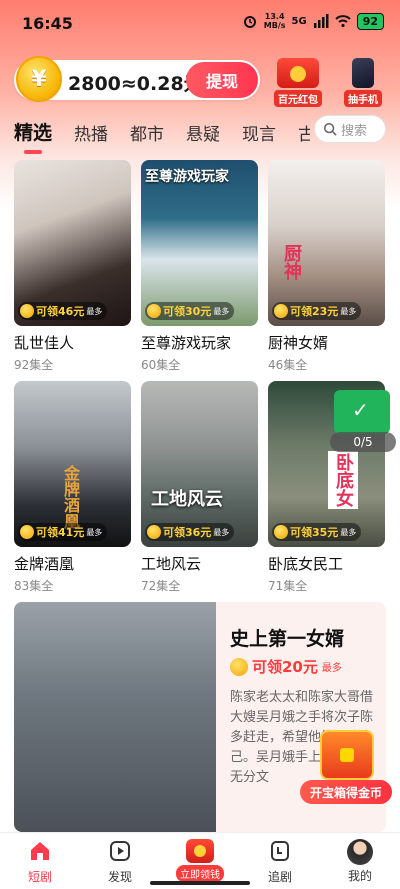 The image size is (400, 889). Describe the element at coordinates (161, 586) in the screenshot. I see `episode-count: 72集全` at that location.